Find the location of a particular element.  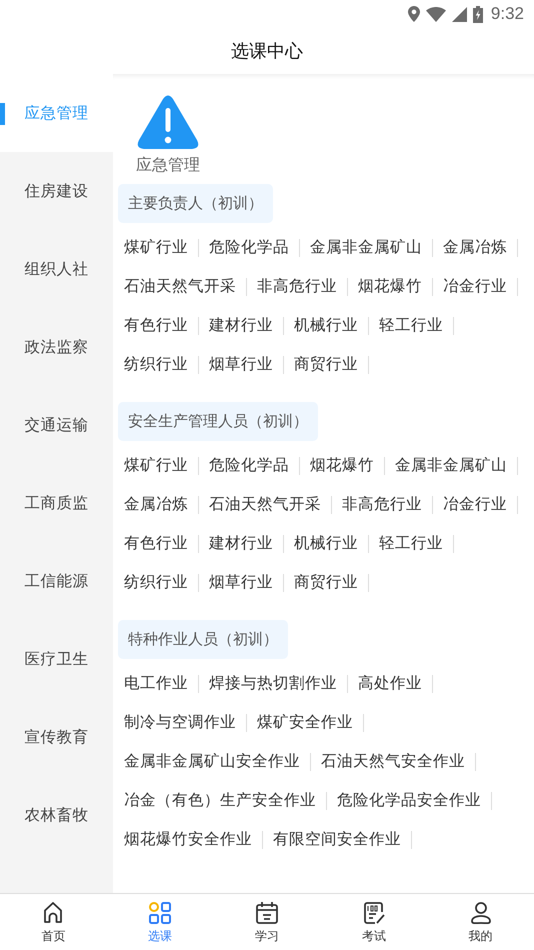

tab-button: 选课 is located at coordinates (160, 922).